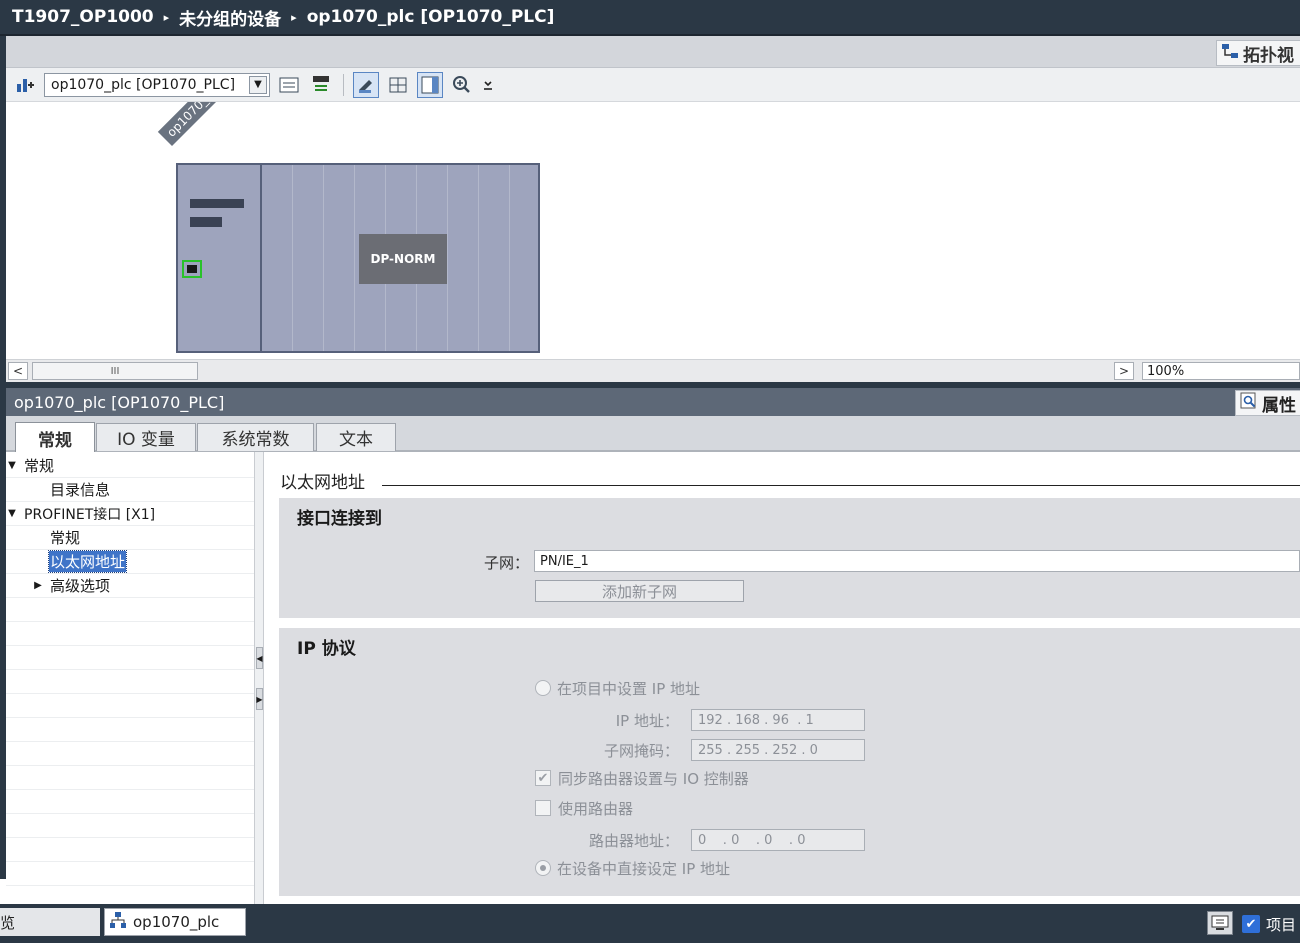  Describe the element at coordinates (430, 84) in the screenshot. I see `overview-panel-icon` at that location.